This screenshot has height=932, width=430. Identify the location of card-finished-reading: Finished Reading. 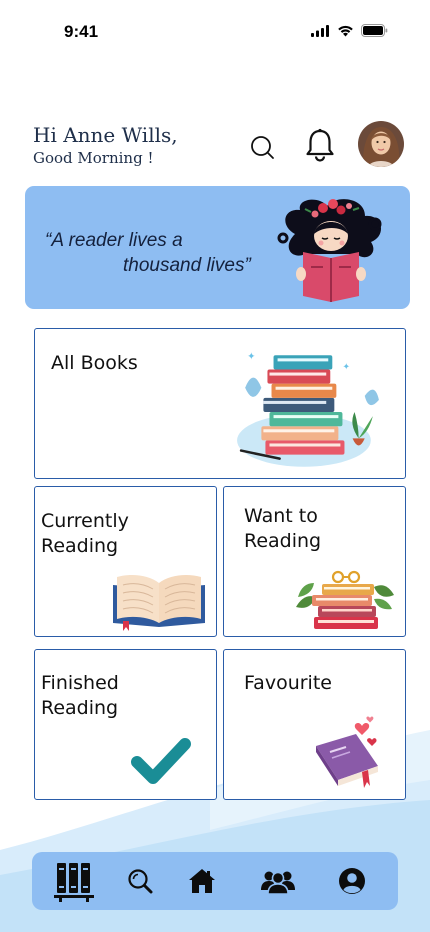
(125, 724).